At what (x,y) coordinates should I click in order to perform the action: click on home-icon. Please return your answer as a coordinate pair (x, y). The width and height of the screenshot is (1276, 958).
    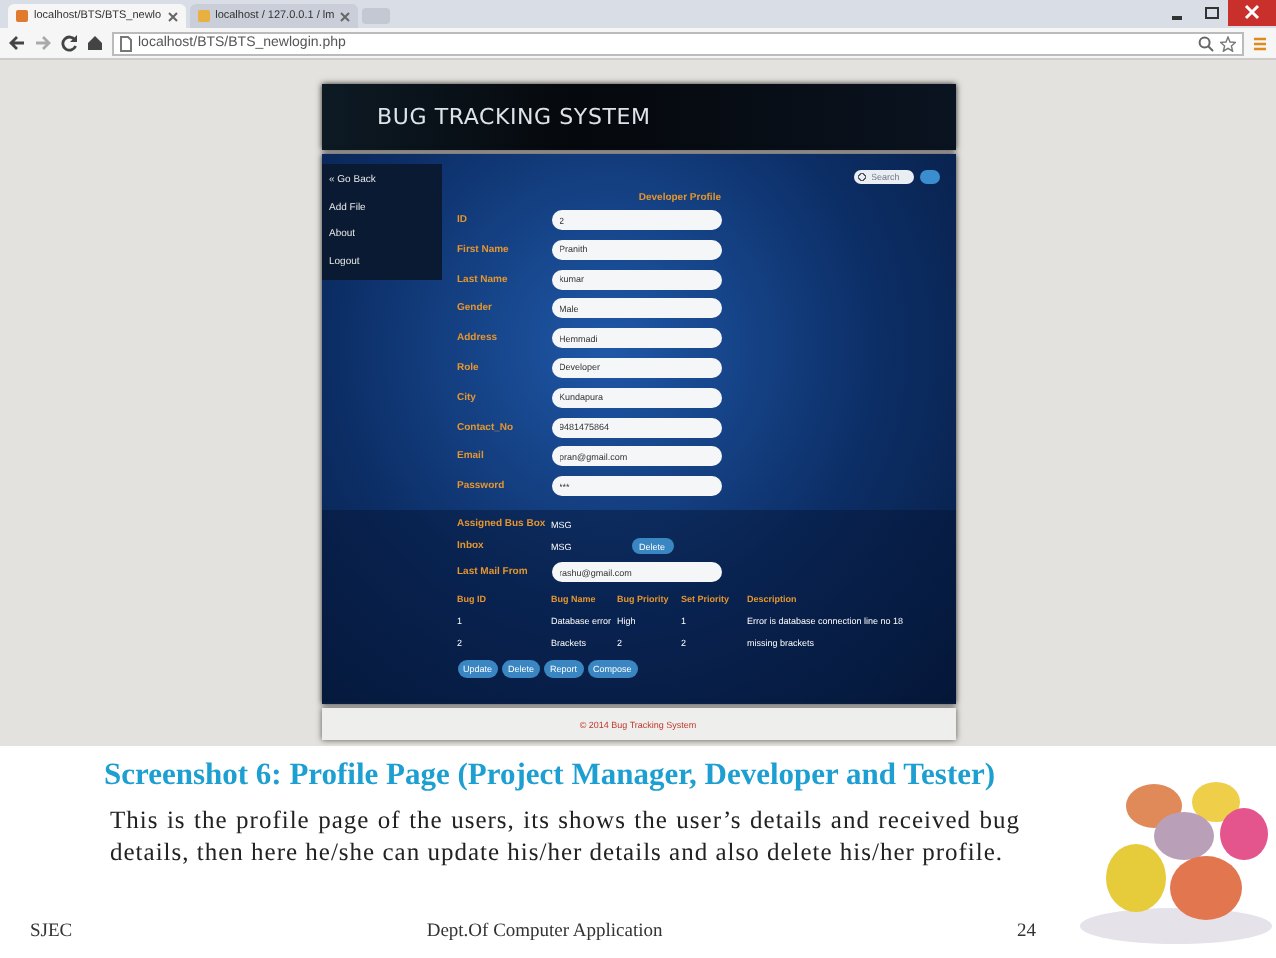
    Looking at the image, I should click on (95, 43).